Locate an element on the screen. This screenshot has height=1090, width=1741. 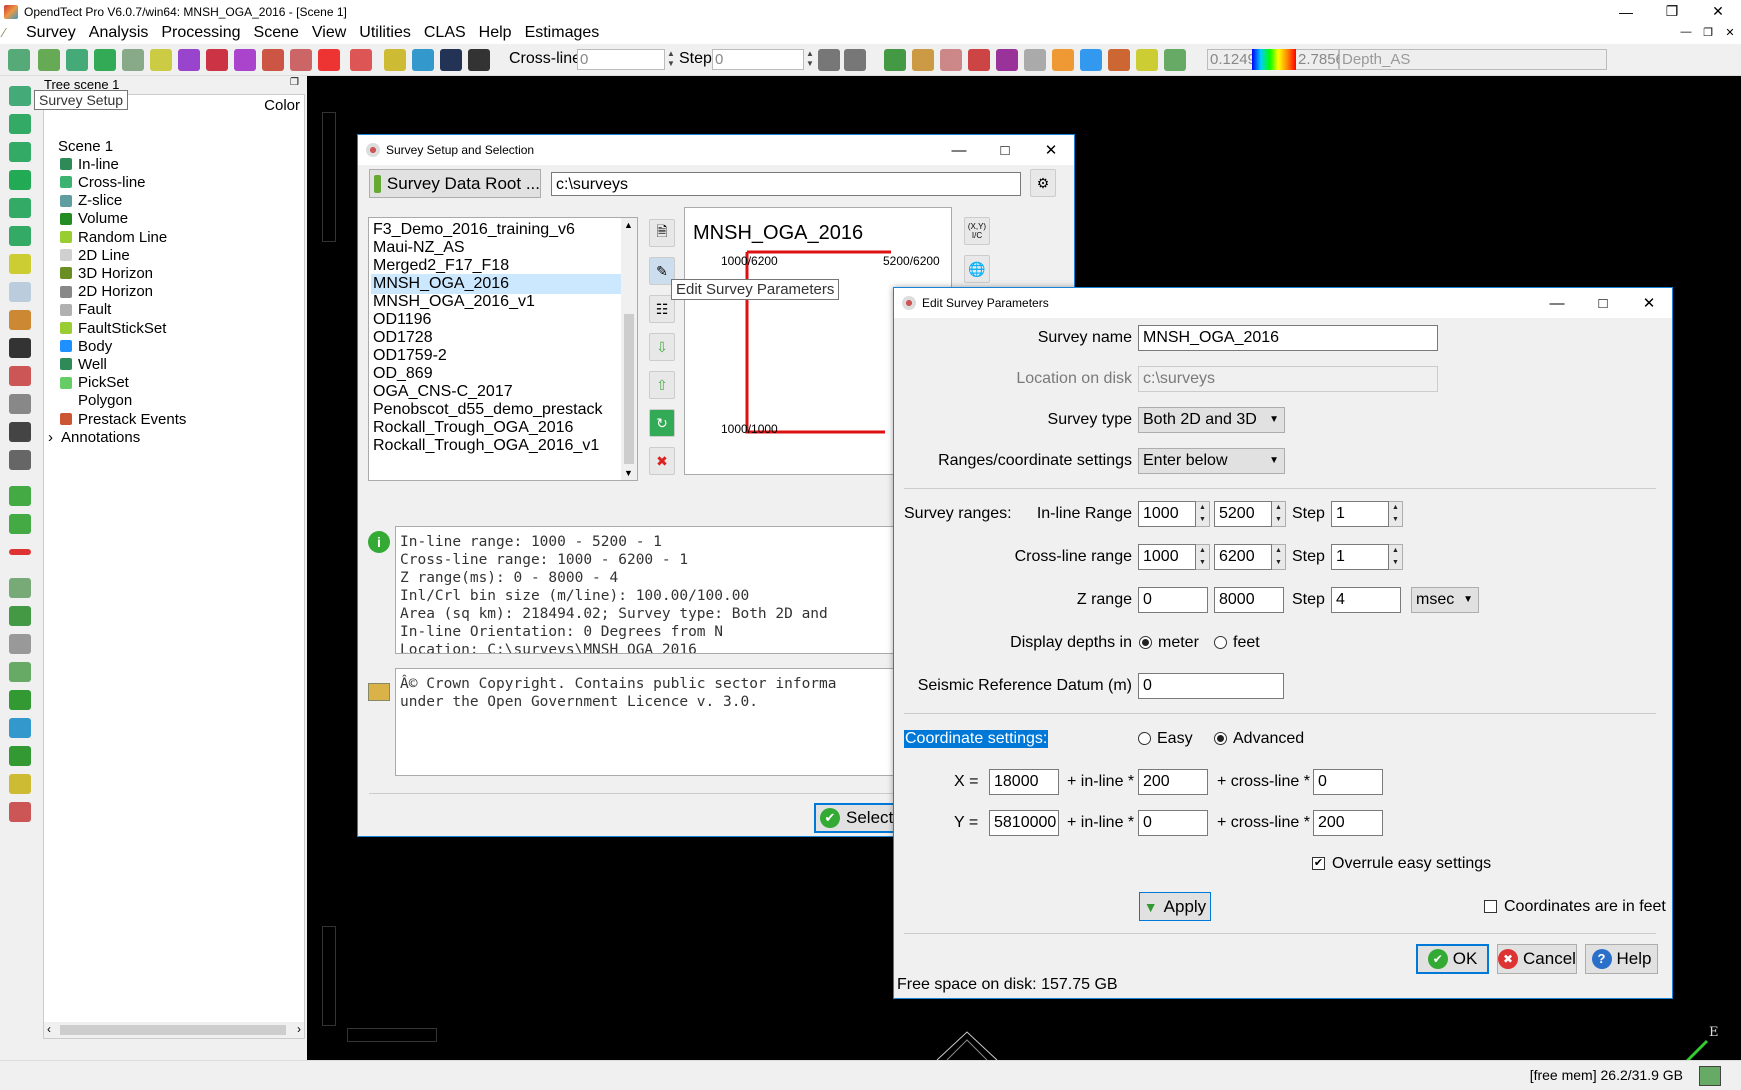
crossline-step-spinner: ▲ ▼ is located at coordinates (1396, 557).